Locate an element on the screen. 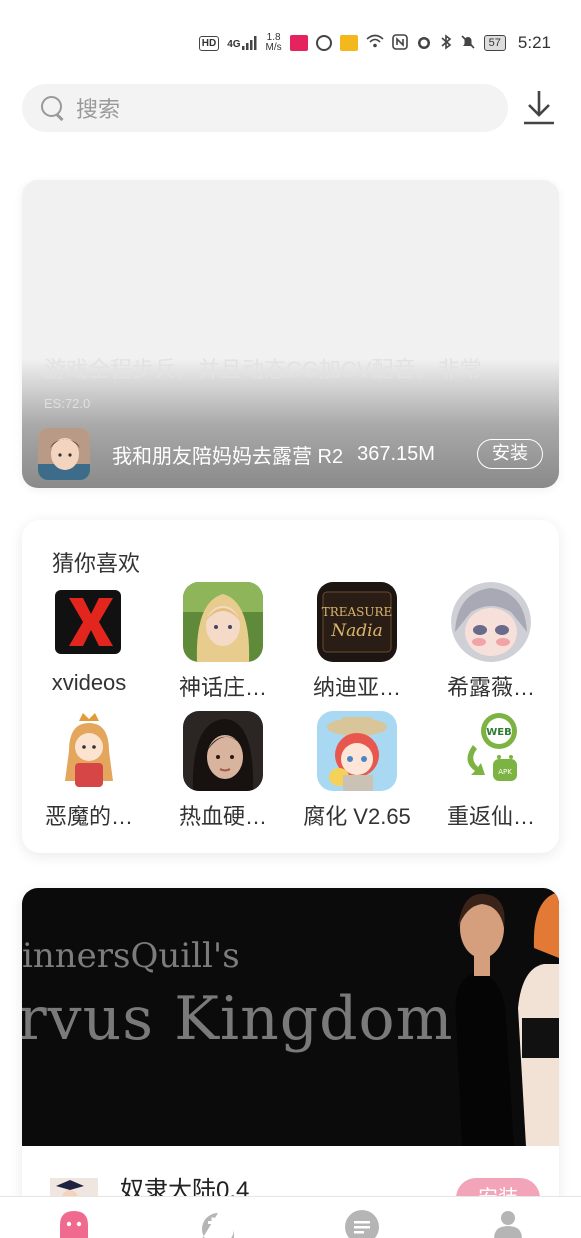 Image resolution: width=581 pixels, height=1238 pixels. cell-signal-icon: 4G is located at coordinates (242, 43).